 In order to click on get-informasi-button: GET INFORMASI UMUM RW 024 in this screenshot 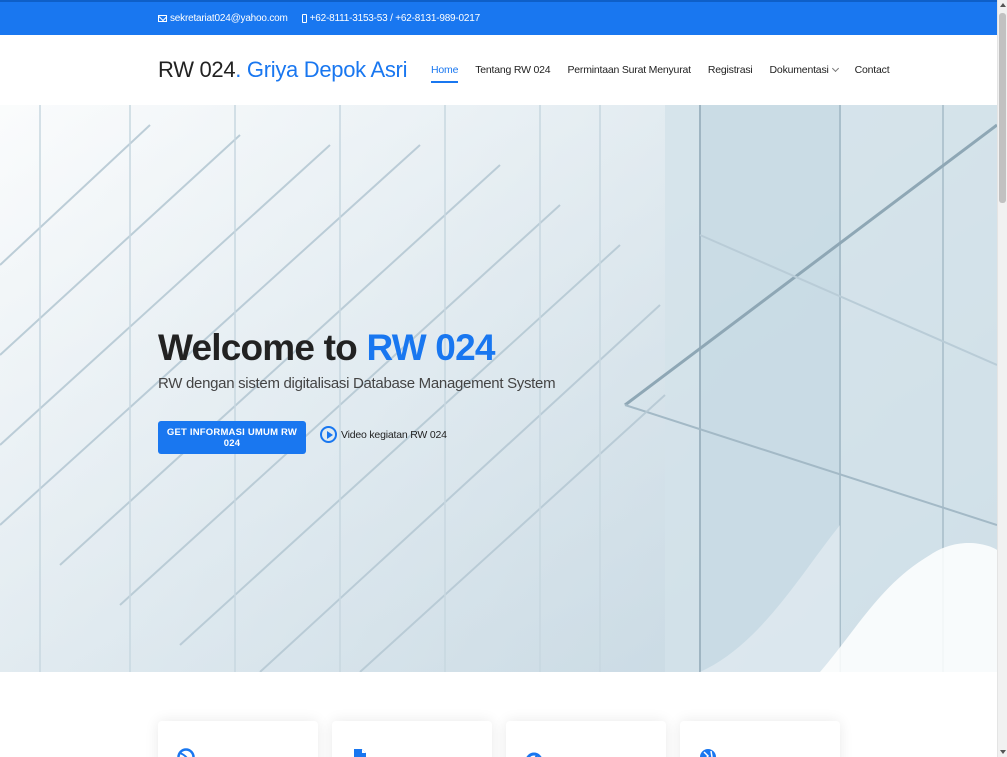, I will do `click(232, 437)`.